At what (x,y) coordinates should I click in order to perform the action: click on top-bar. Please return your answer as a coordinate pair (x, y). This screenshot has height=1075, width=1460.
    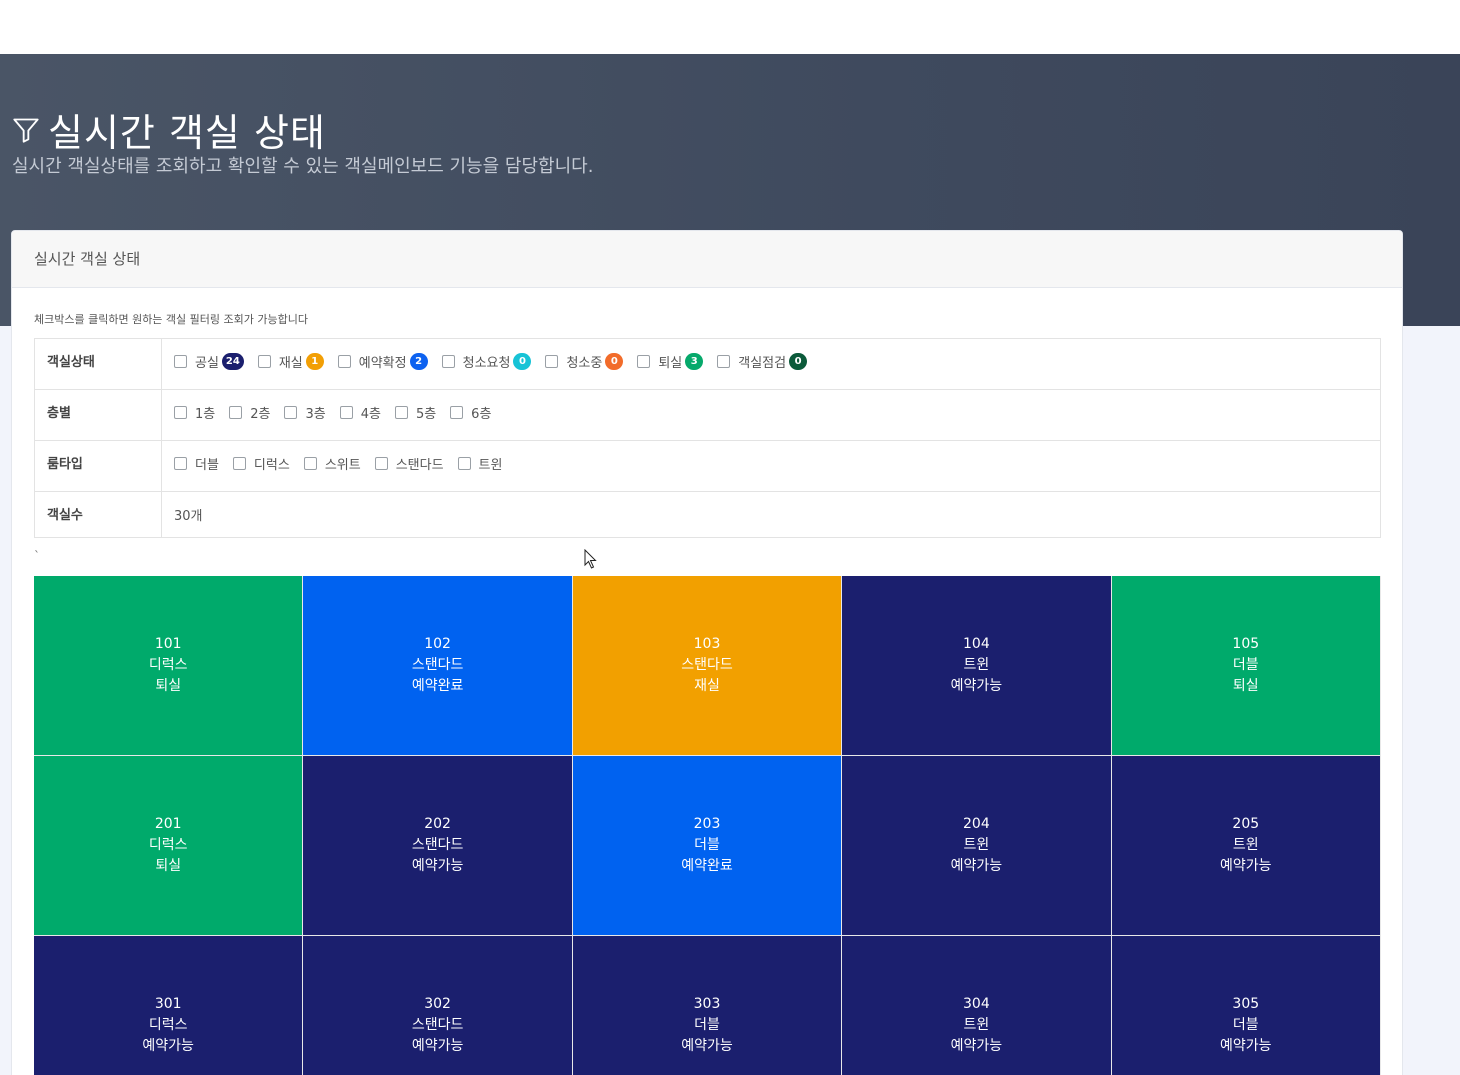
    Looking at the image, I should click on (730, 27).